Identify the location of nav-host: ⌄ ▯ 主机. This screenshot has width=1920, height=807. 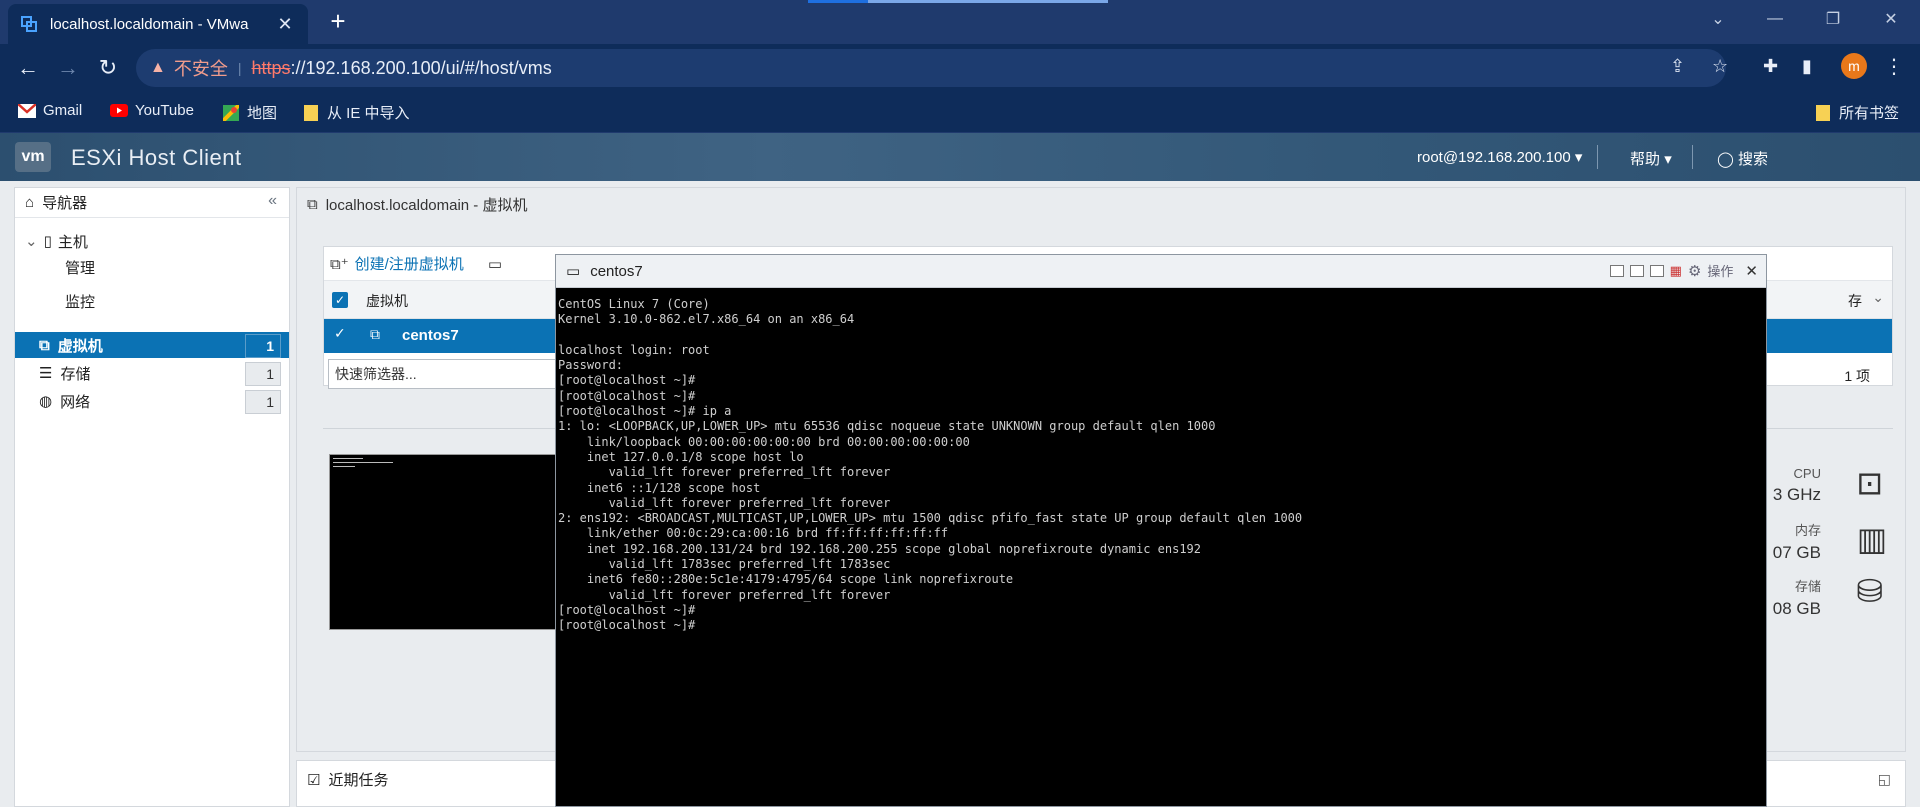
(152, 241).